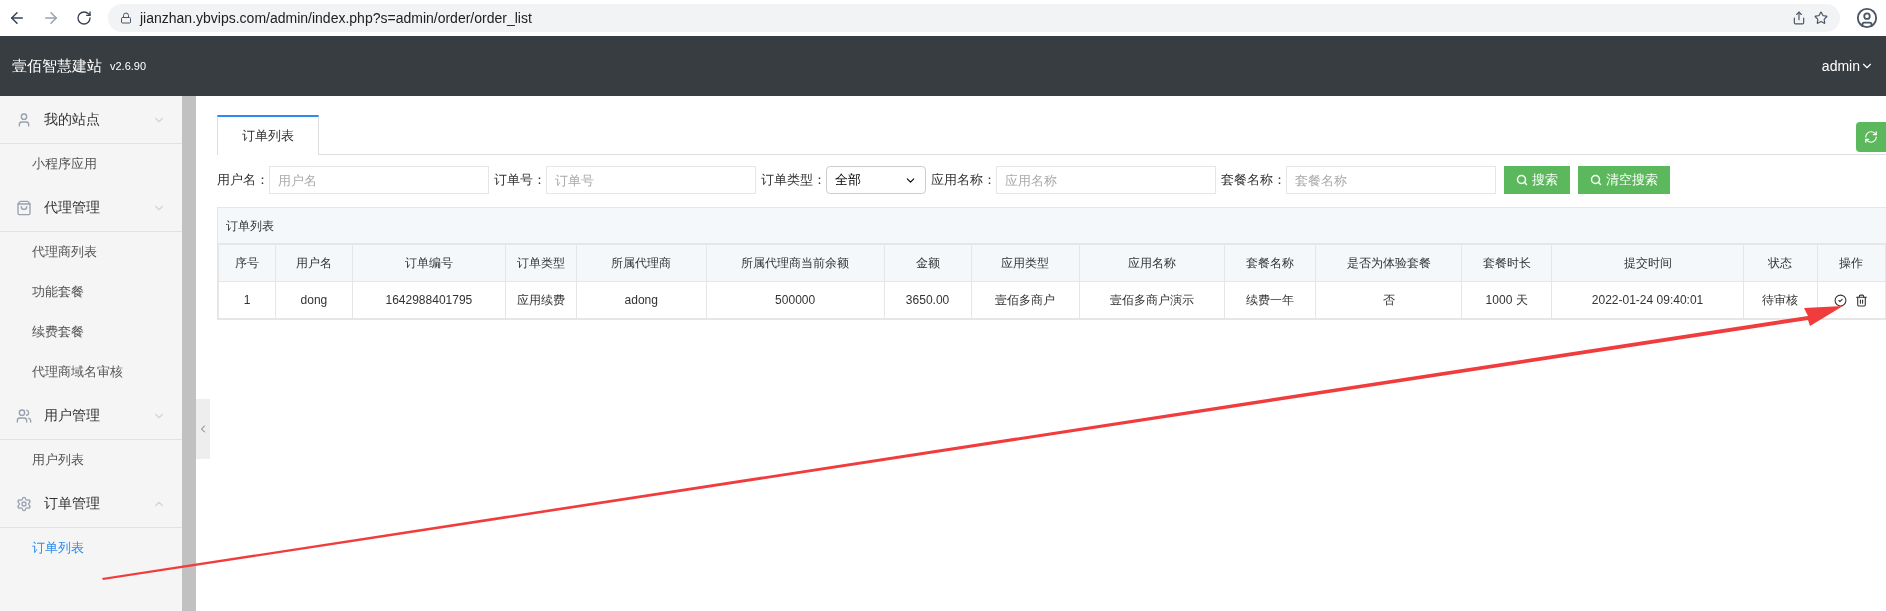 The height and width of the screenshot is (611, 1886). Describe the element at coordinates (795, 300) in the screenshot. I see `table-cell: 500000` at that location.